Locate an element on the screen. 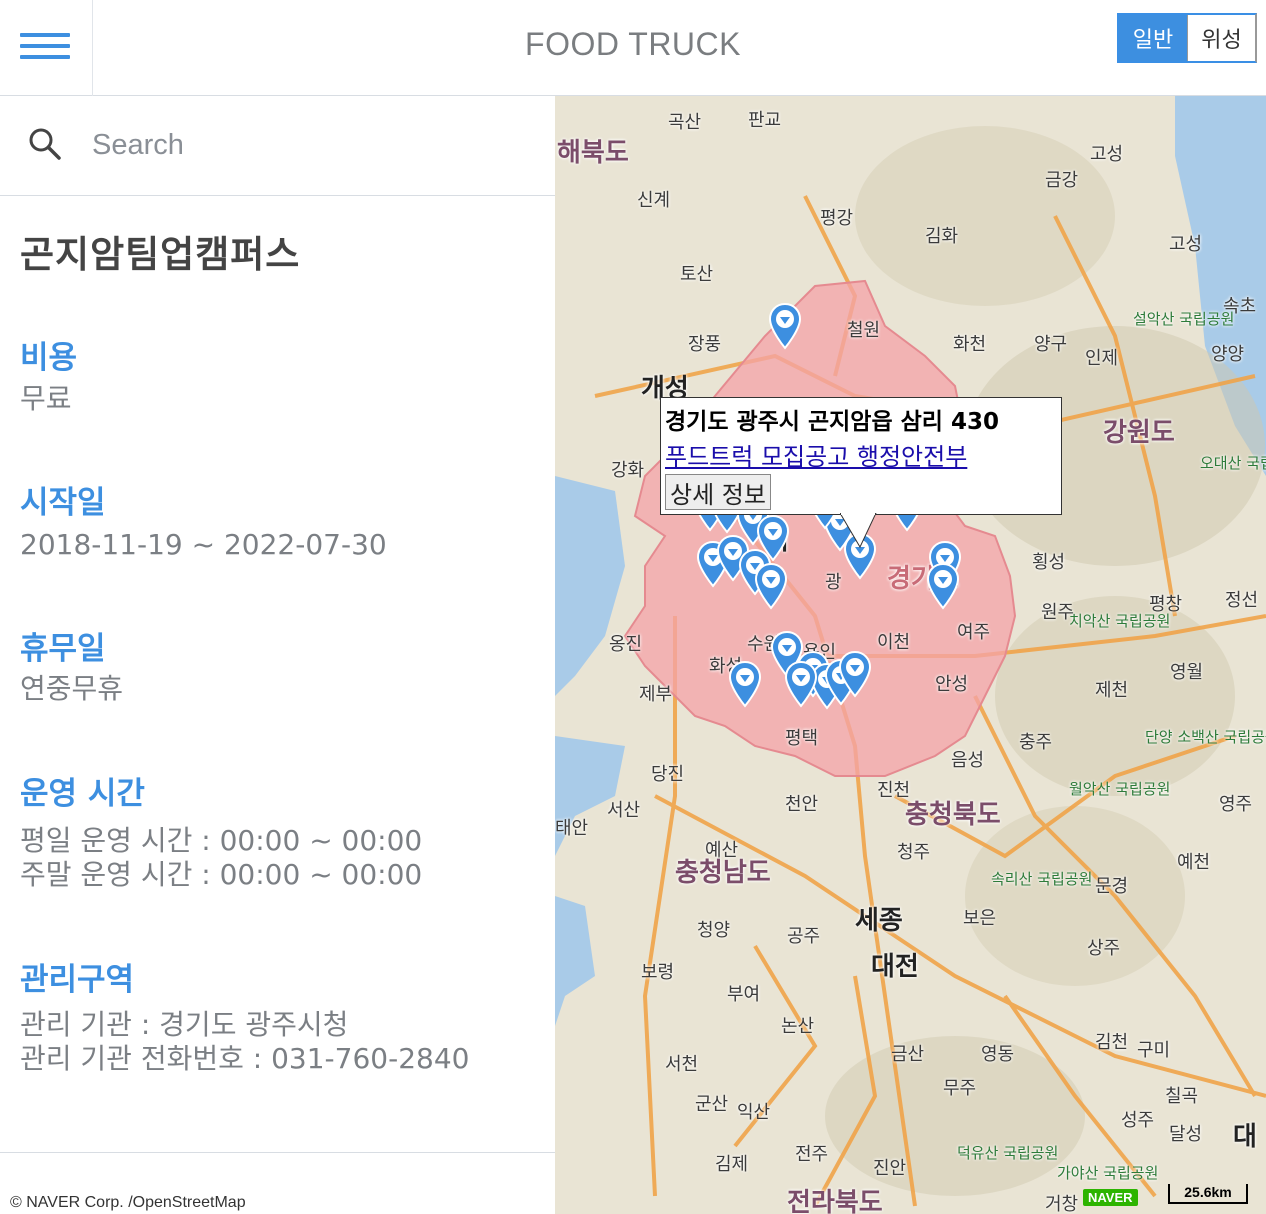  map-label: 평강 is located at coordinates (837, 218).